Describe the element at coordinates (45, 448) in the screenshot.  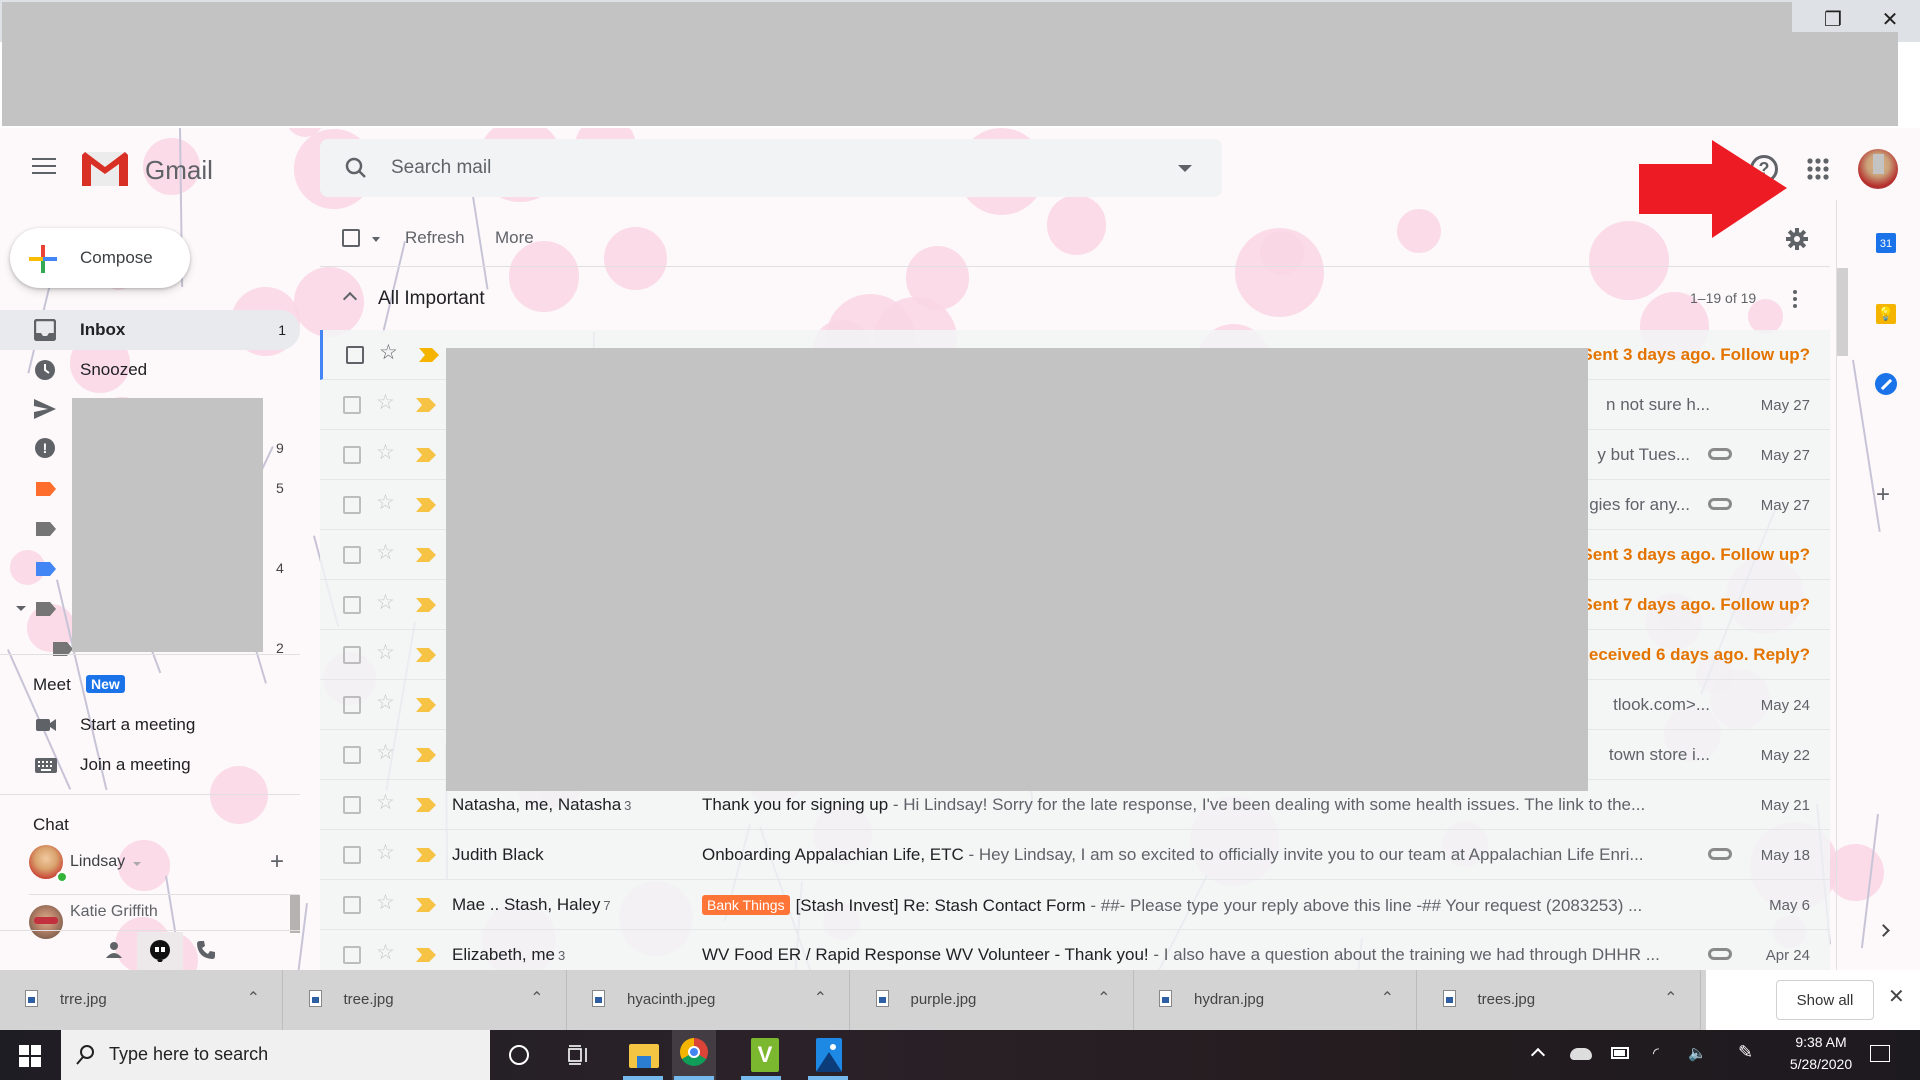
I see `important-icon: !` at that location.